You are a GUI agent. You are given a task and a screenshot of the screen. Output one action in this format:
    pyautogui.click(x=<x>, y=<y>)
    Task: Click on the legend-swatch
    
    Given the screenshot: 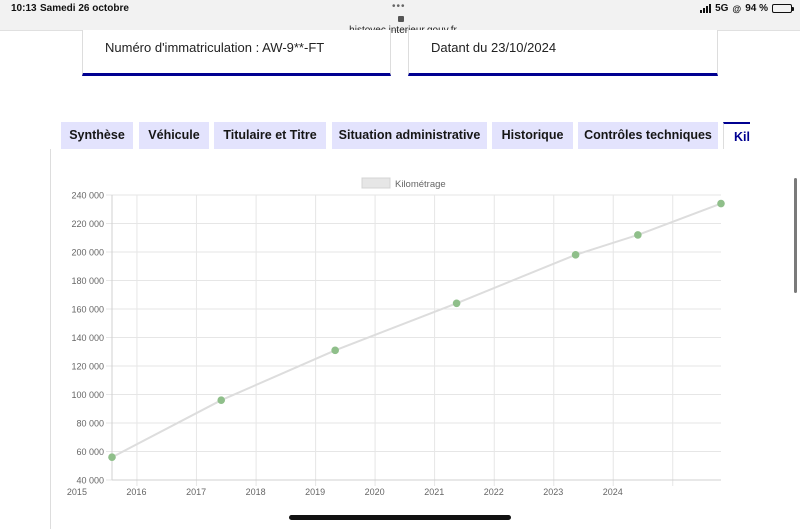 What is the action you would take?
    pyautogui.click(x=376, y=183)
    